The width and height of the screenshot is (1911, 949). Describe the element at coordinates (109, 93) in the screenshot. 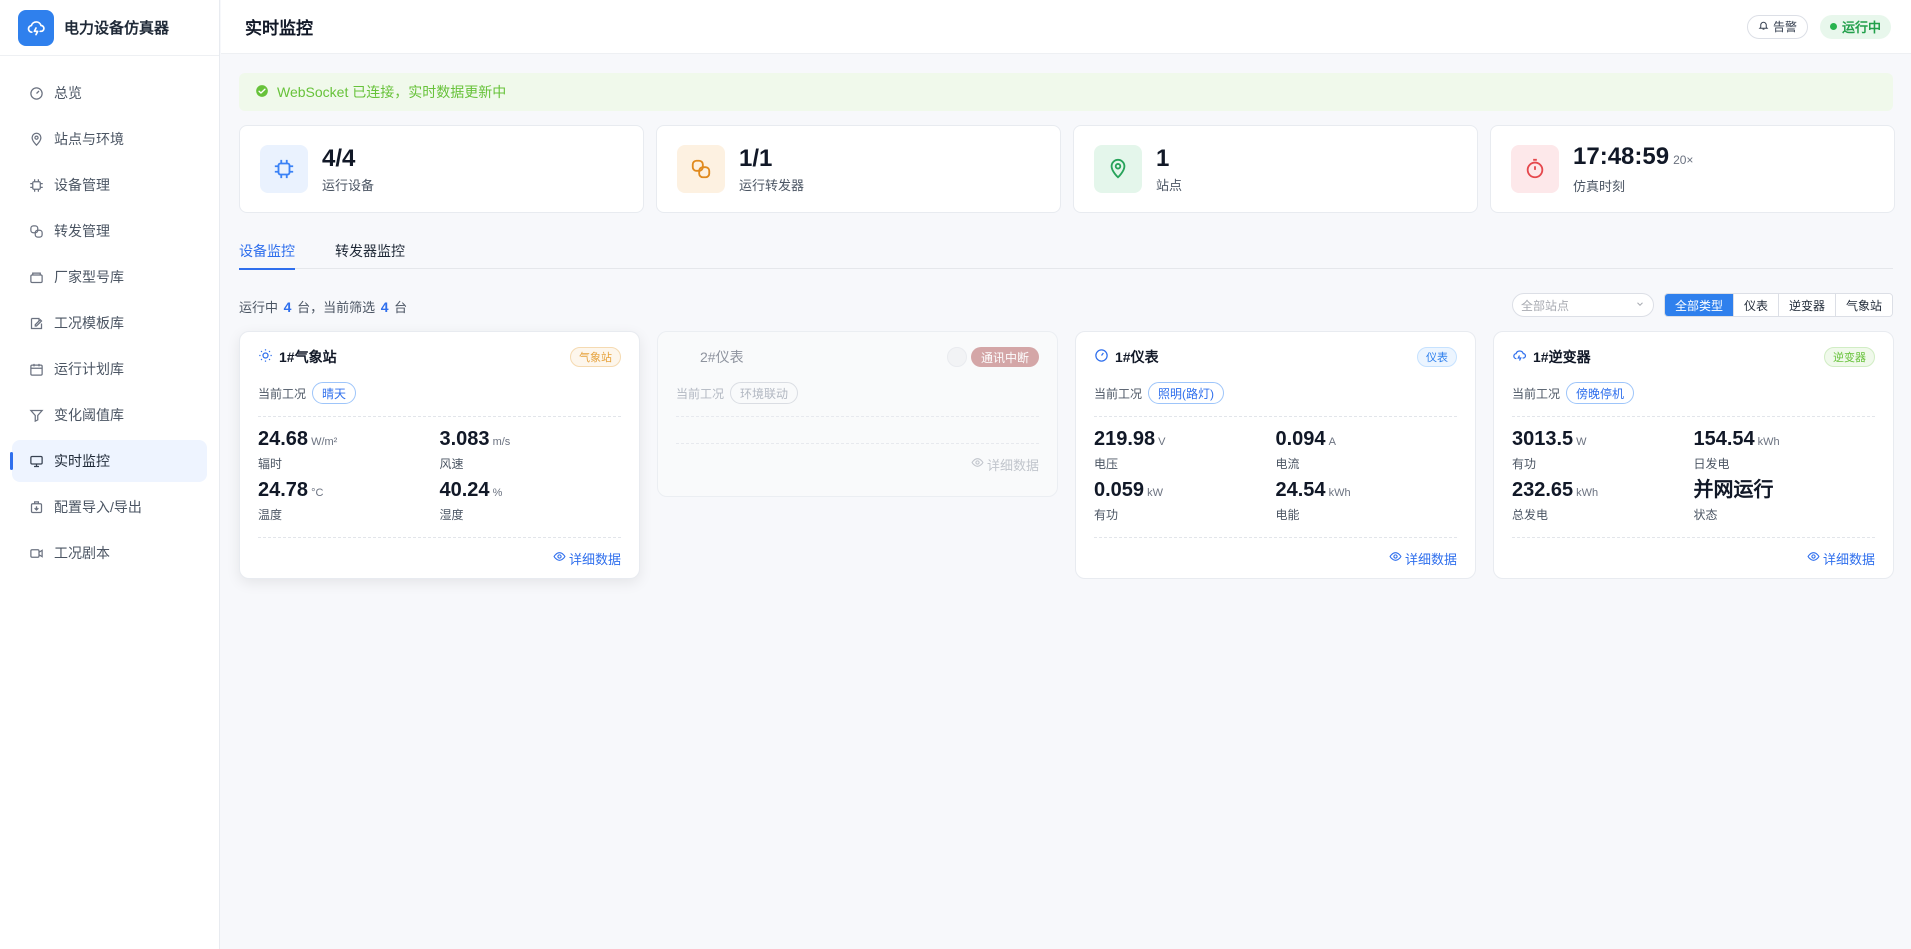

I see `sidebar-item-overview: 总览` at that location.